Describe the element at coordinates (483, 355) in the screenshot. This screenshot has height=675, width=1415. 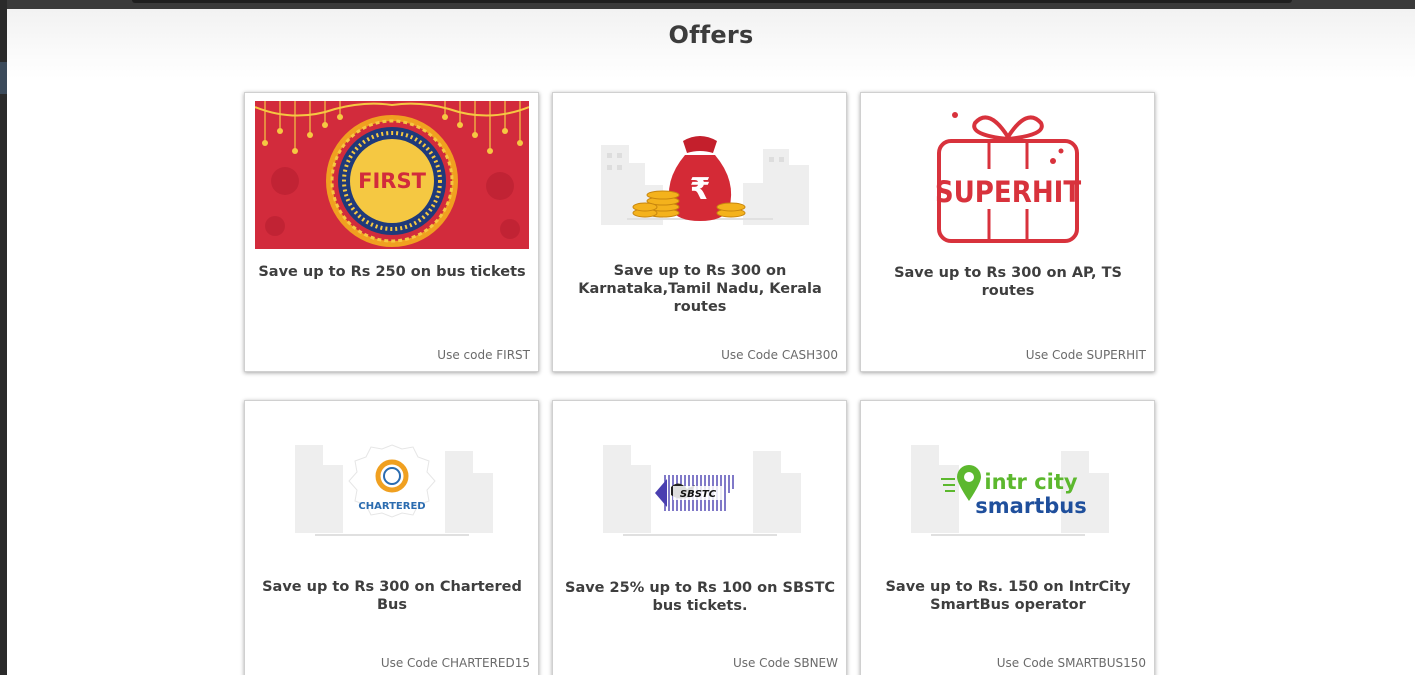
I see `offer-code: Use code FIRST` at that location.